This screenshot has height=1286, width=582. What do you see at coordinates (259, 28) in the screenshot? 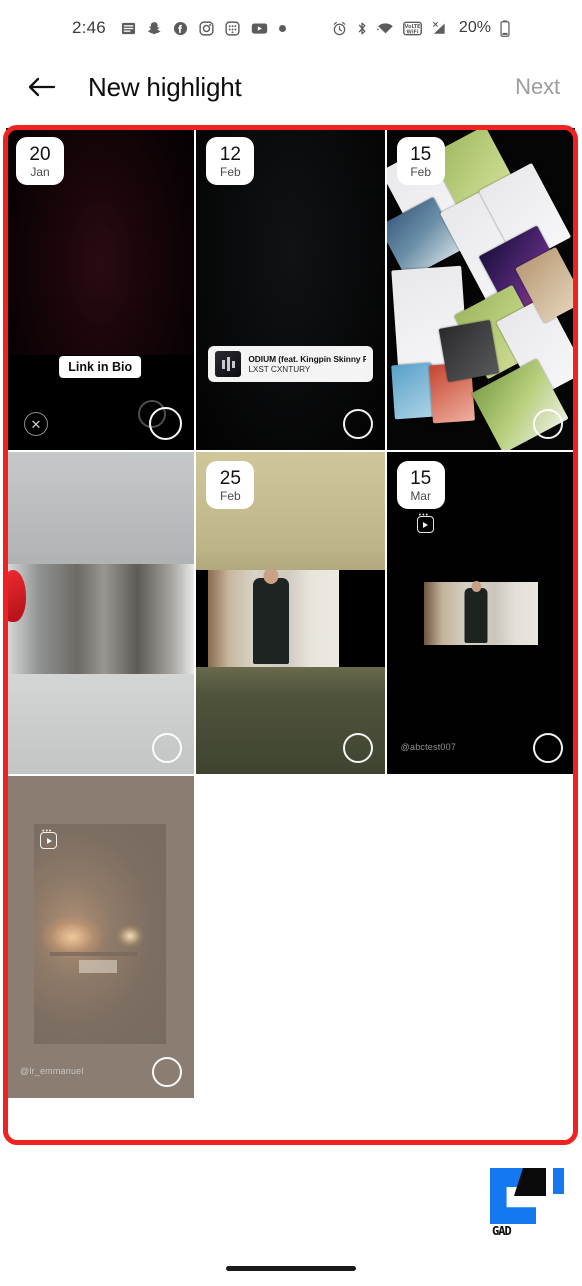
I see `youtube-icon` at bounding box center [259, 28].